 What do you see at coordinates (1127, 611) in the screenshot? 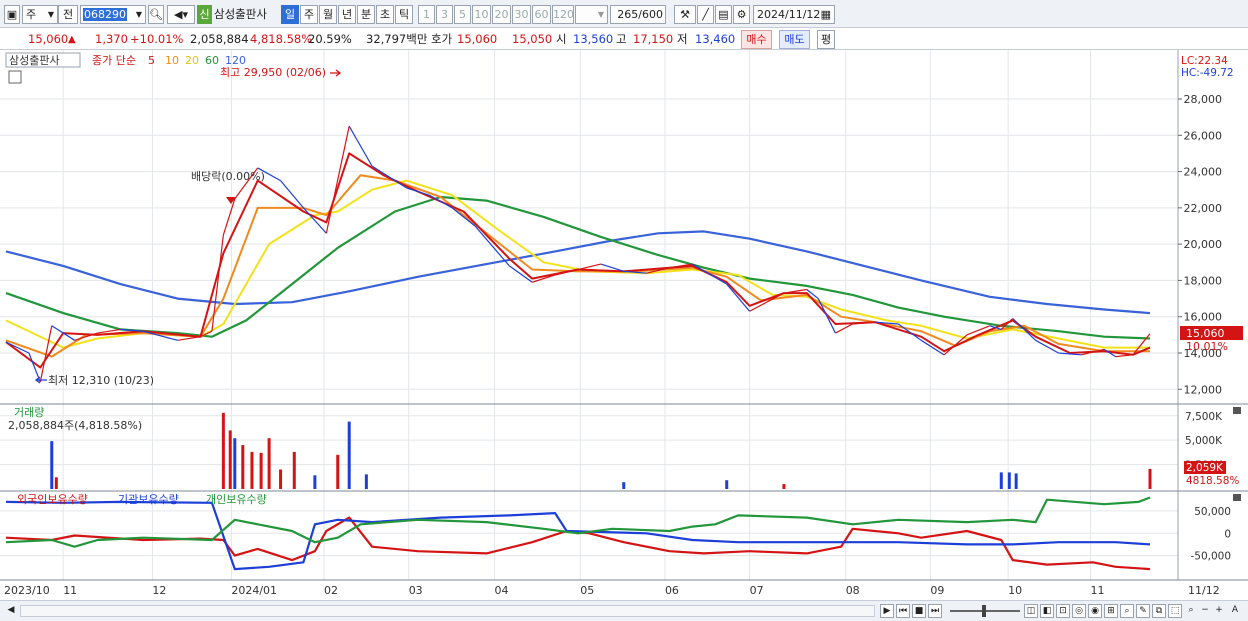
I see `tool-icon-7: ⌕` at bounding box center [1127, 611].